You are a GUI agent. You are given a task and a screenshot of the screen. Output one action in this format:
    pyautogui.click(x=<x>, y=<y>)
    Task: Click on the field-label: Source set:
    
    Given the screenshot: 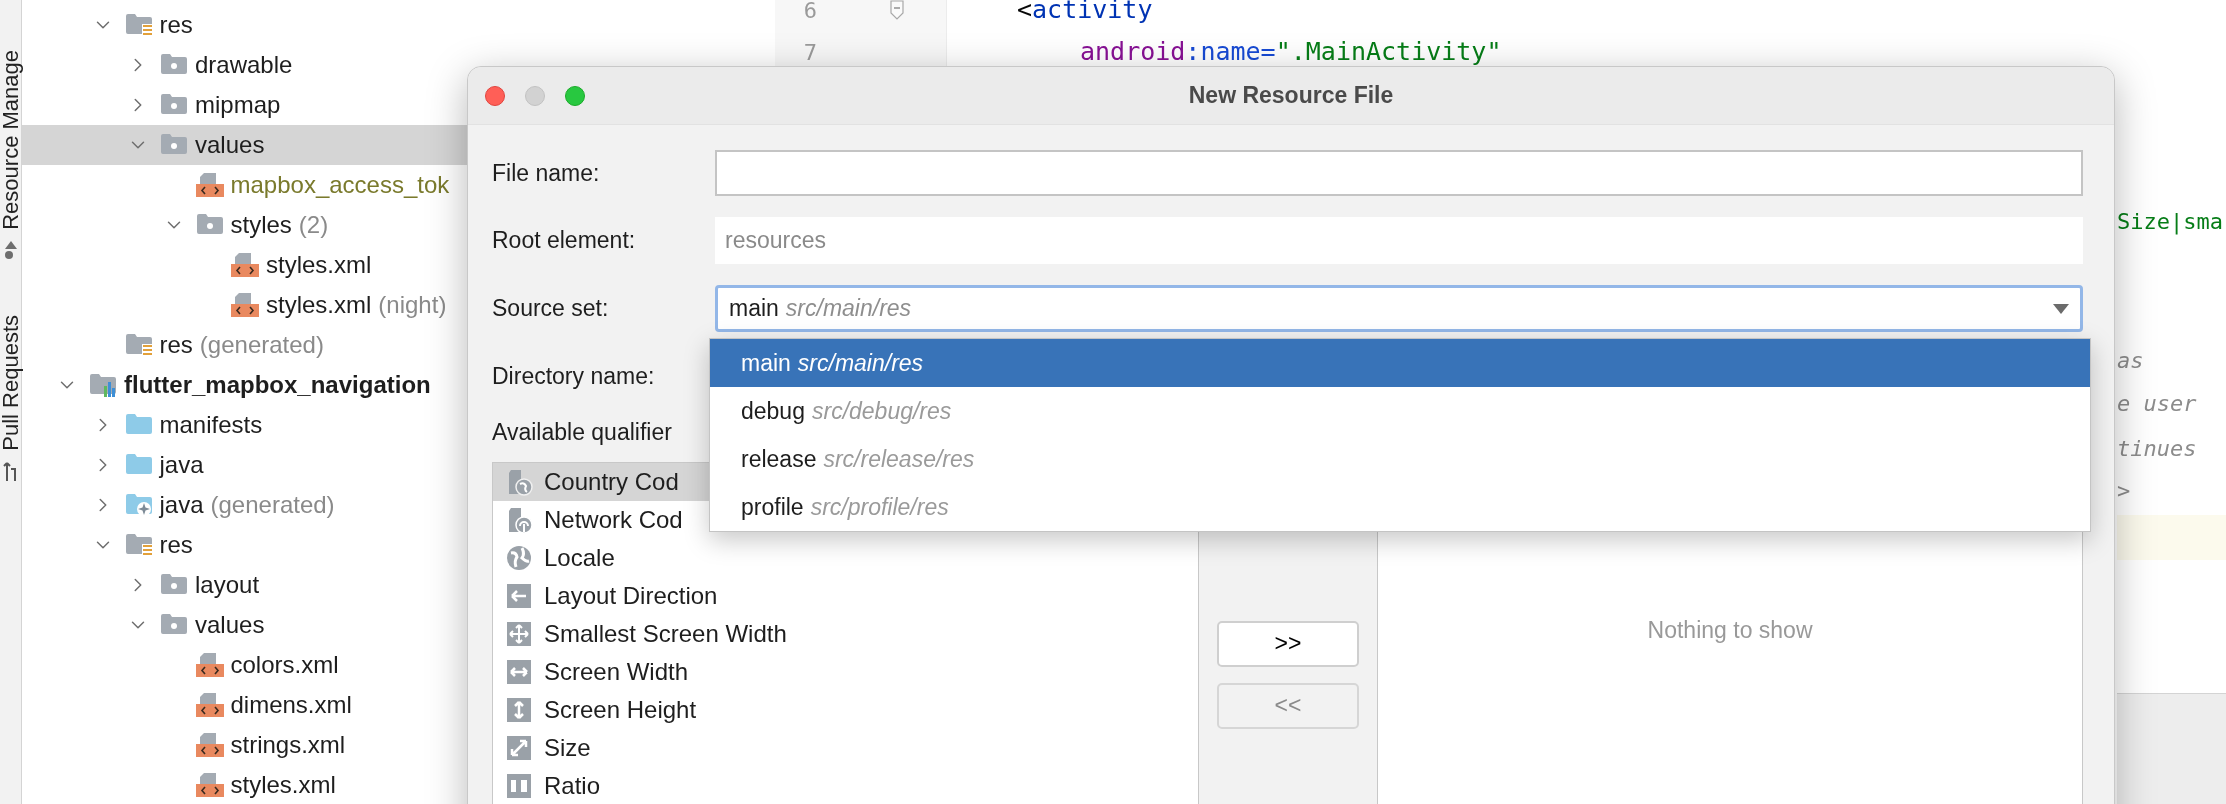 What is the action you would take?
    pyautogui.click(x=551, y=309)
    